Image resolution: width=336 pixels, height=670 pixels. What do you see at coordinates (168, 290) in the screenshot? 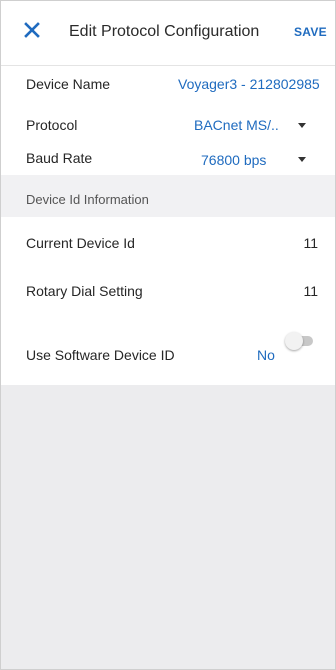
I see `rotary-dial-setting-row: Rotary Dial Setting 11` at bounding box center [168, 290].